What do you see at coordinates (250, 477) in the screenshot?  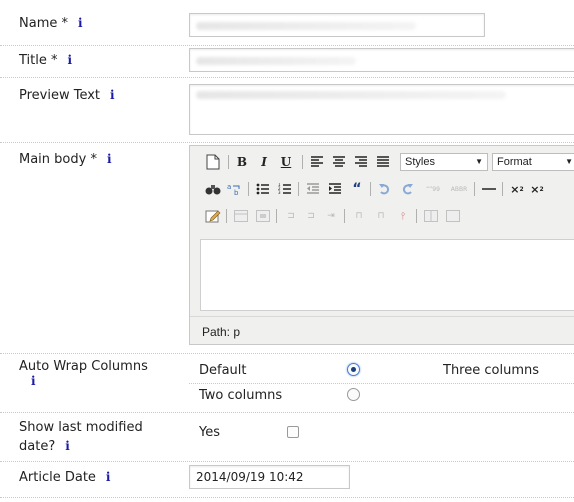 I see `article-date-value: 2014/09/19 10:42` at bounding box center [250, 477].